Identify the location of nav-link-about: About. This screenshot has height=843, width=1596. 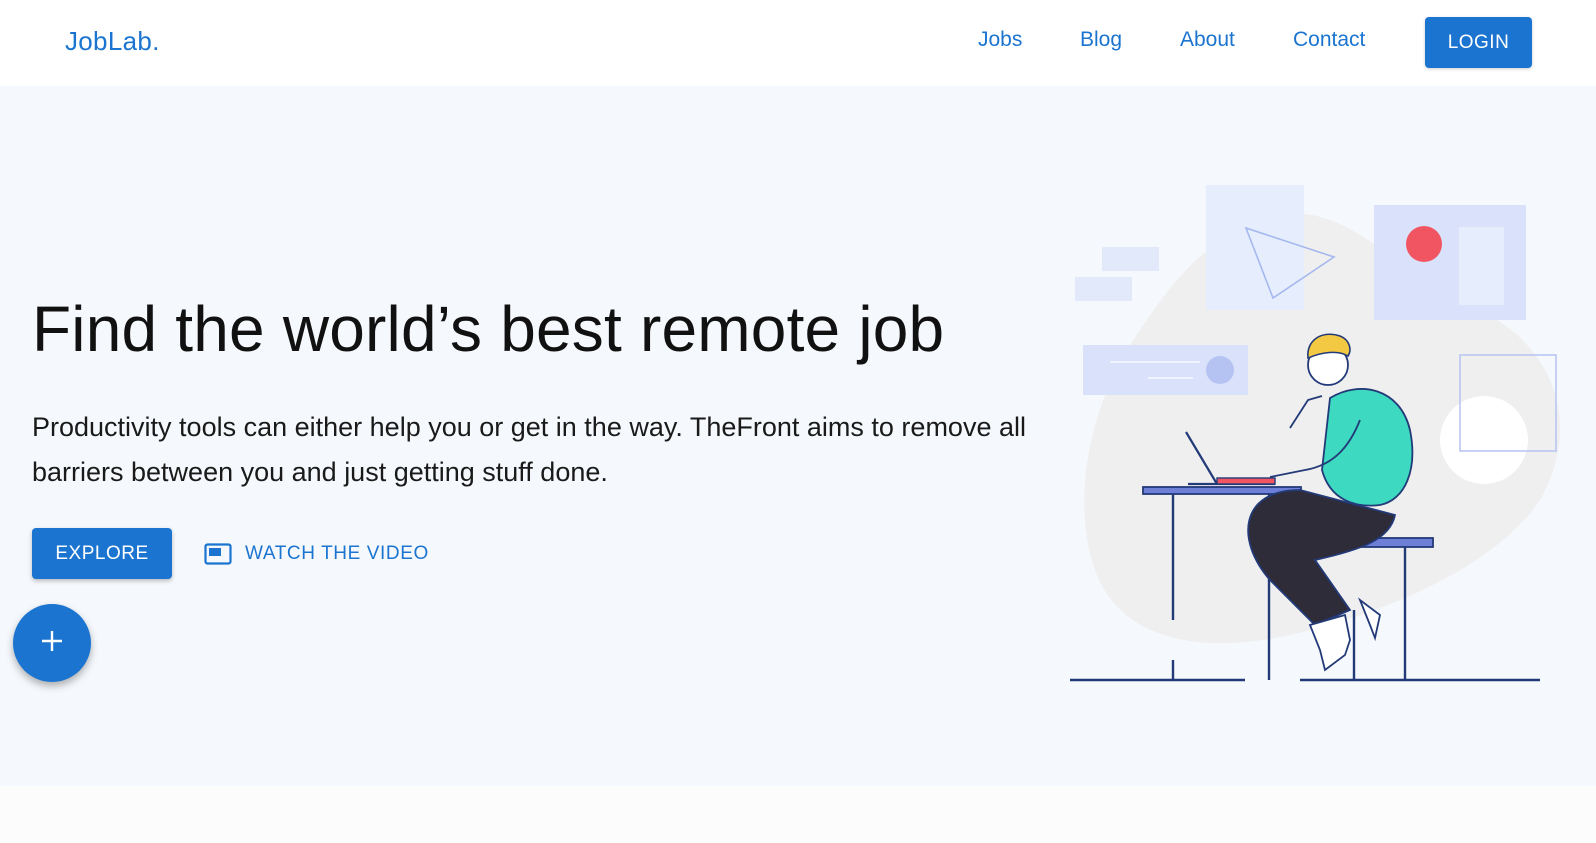
(1207, 40).